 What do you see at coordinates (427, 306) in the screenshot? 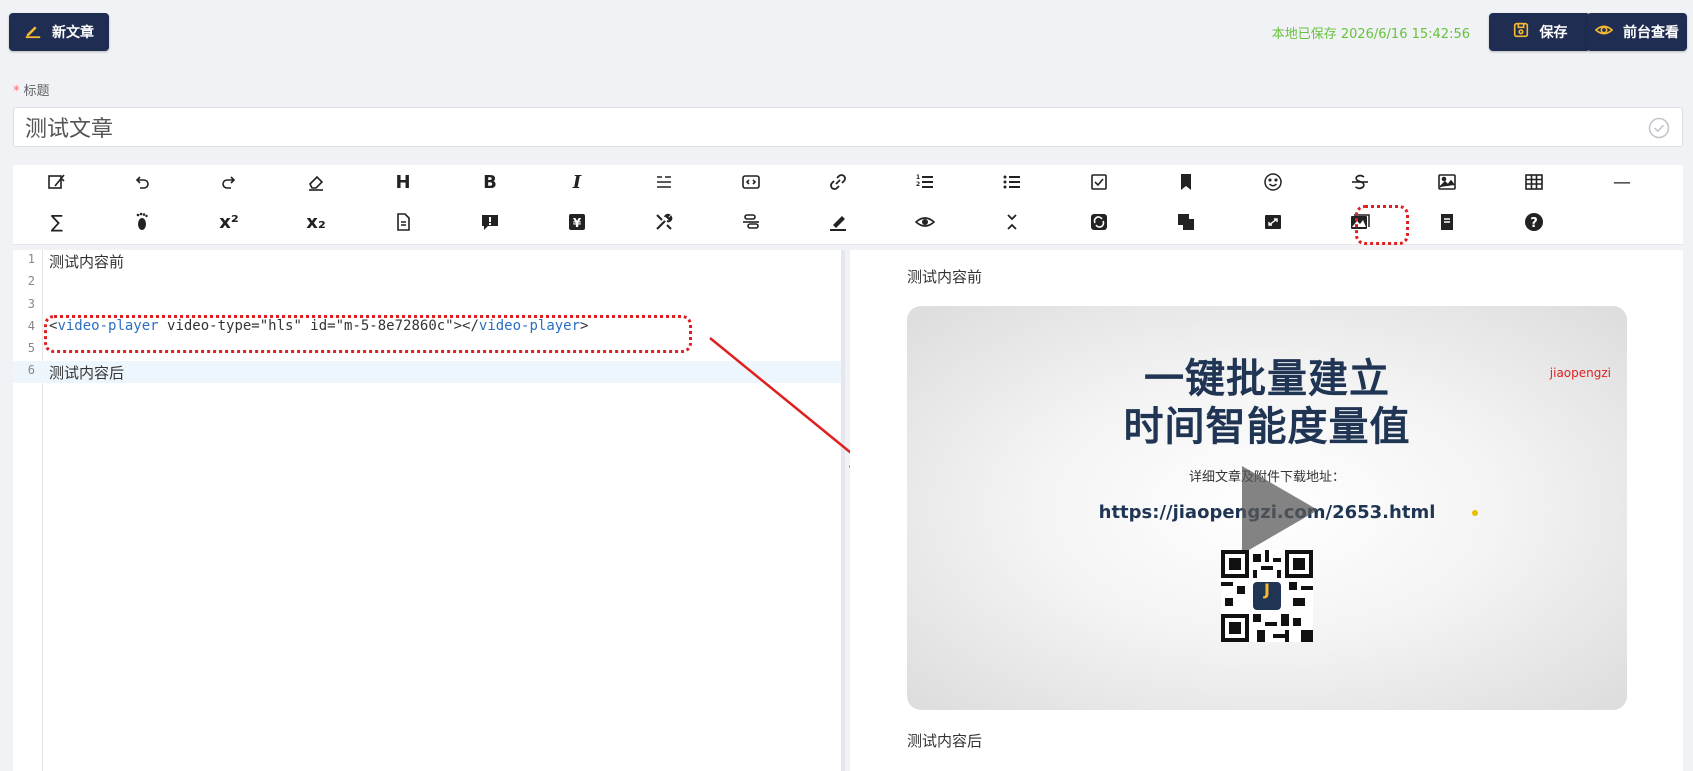
I see `editor-line: 3` at bounding box center [427, 306].